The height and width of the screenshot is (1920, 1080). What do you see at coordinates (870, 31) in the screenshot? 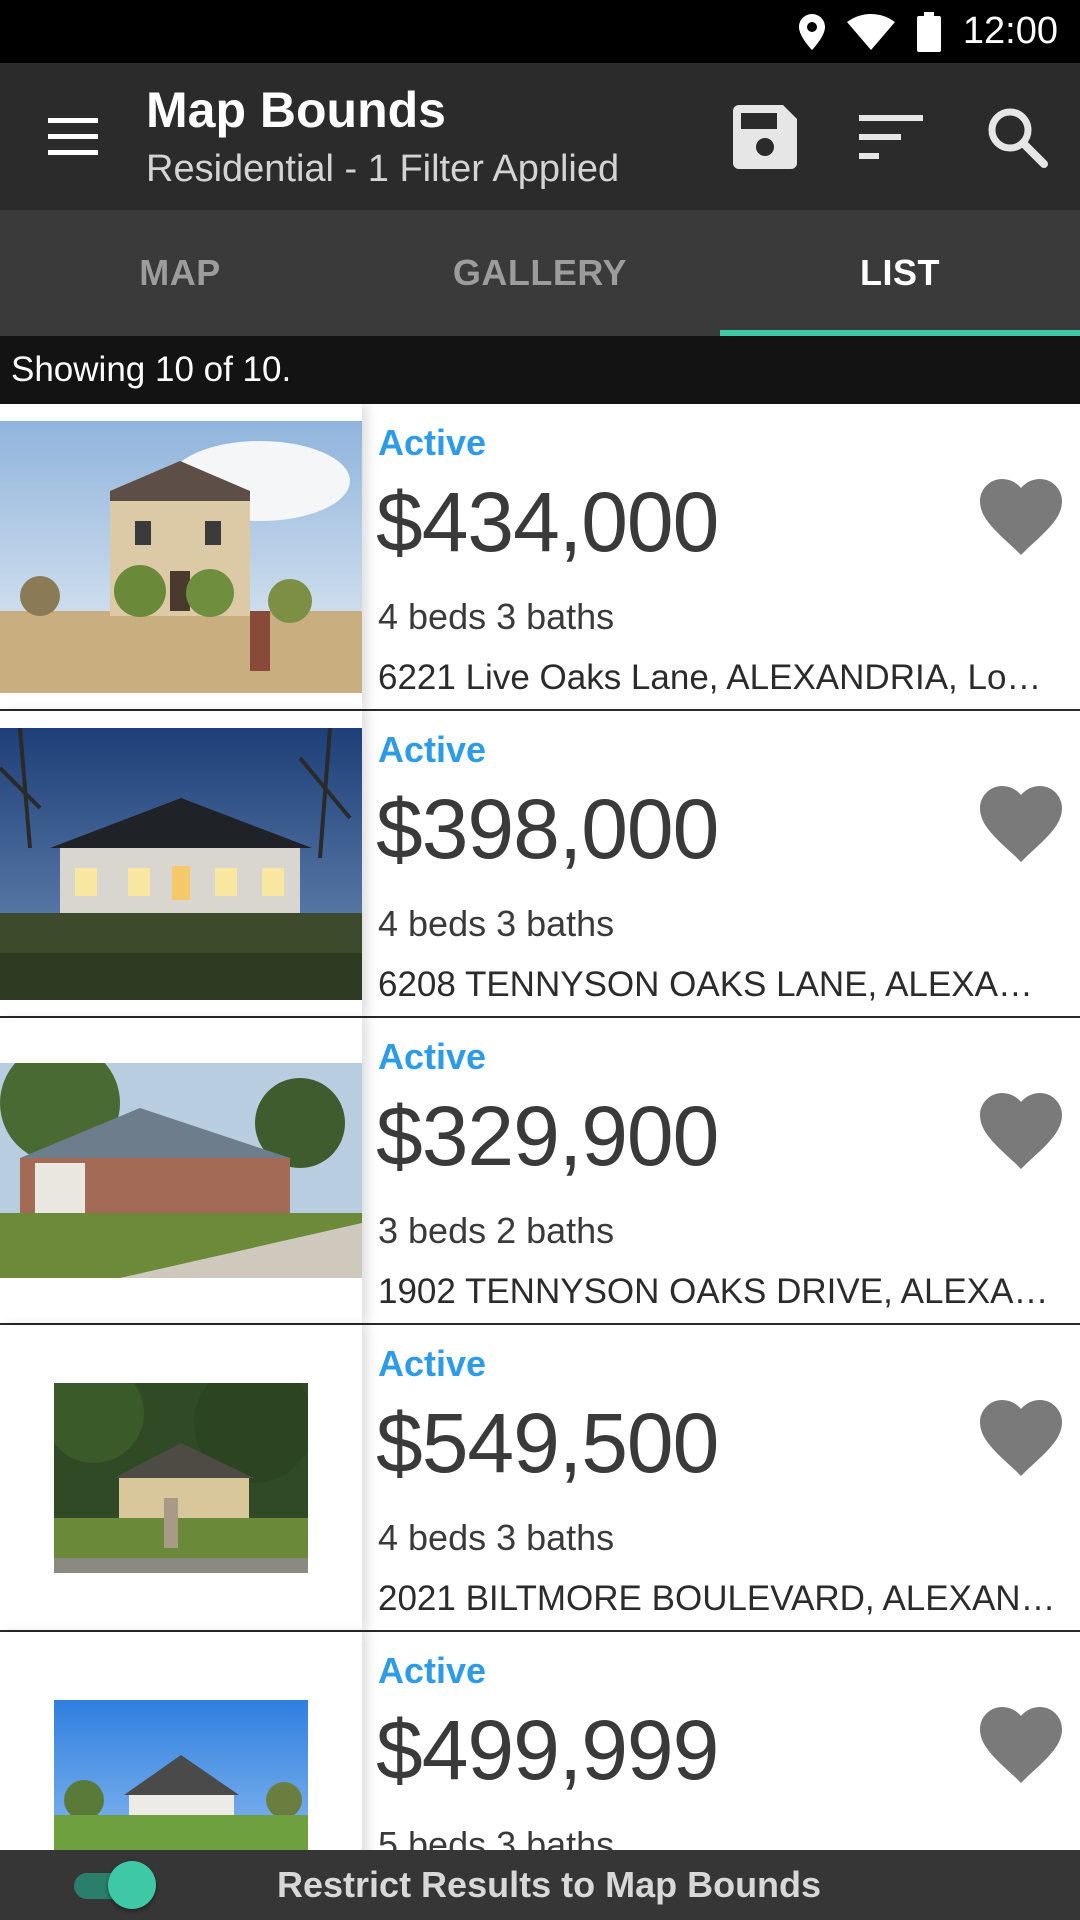
I see `wifi-icon` at bounding box center [870, 31].